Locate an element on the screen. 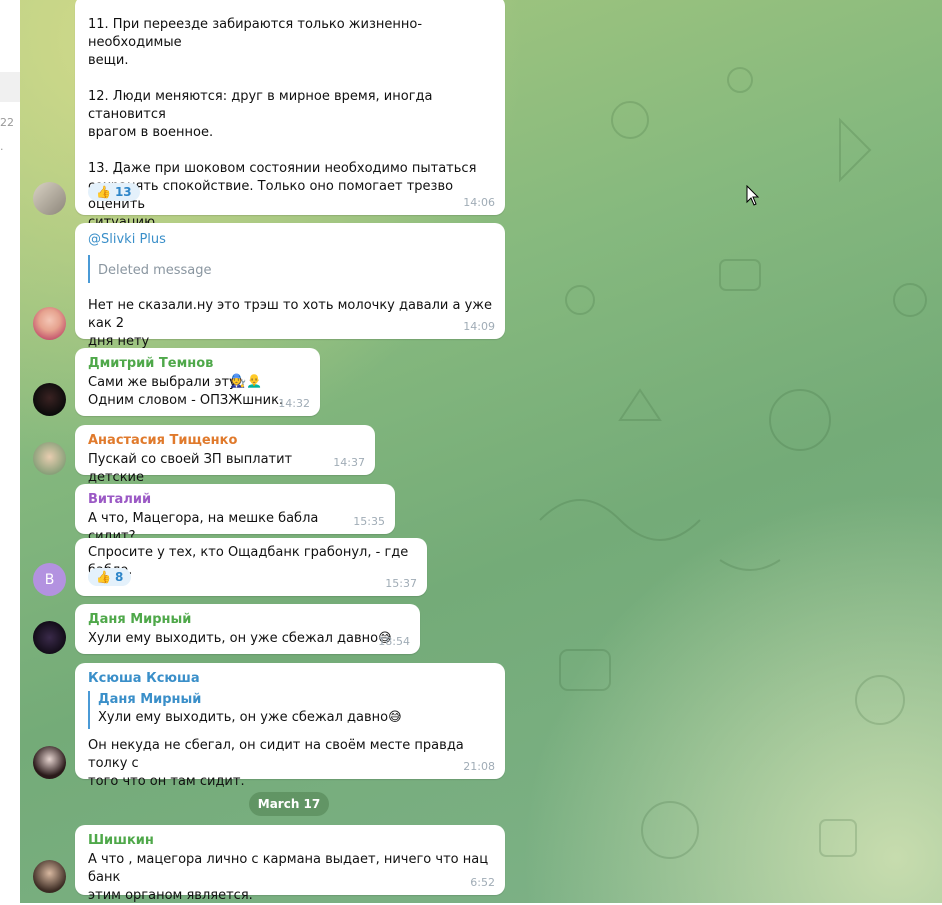  reaction-count: 13 is located at coordinates (123, 192).